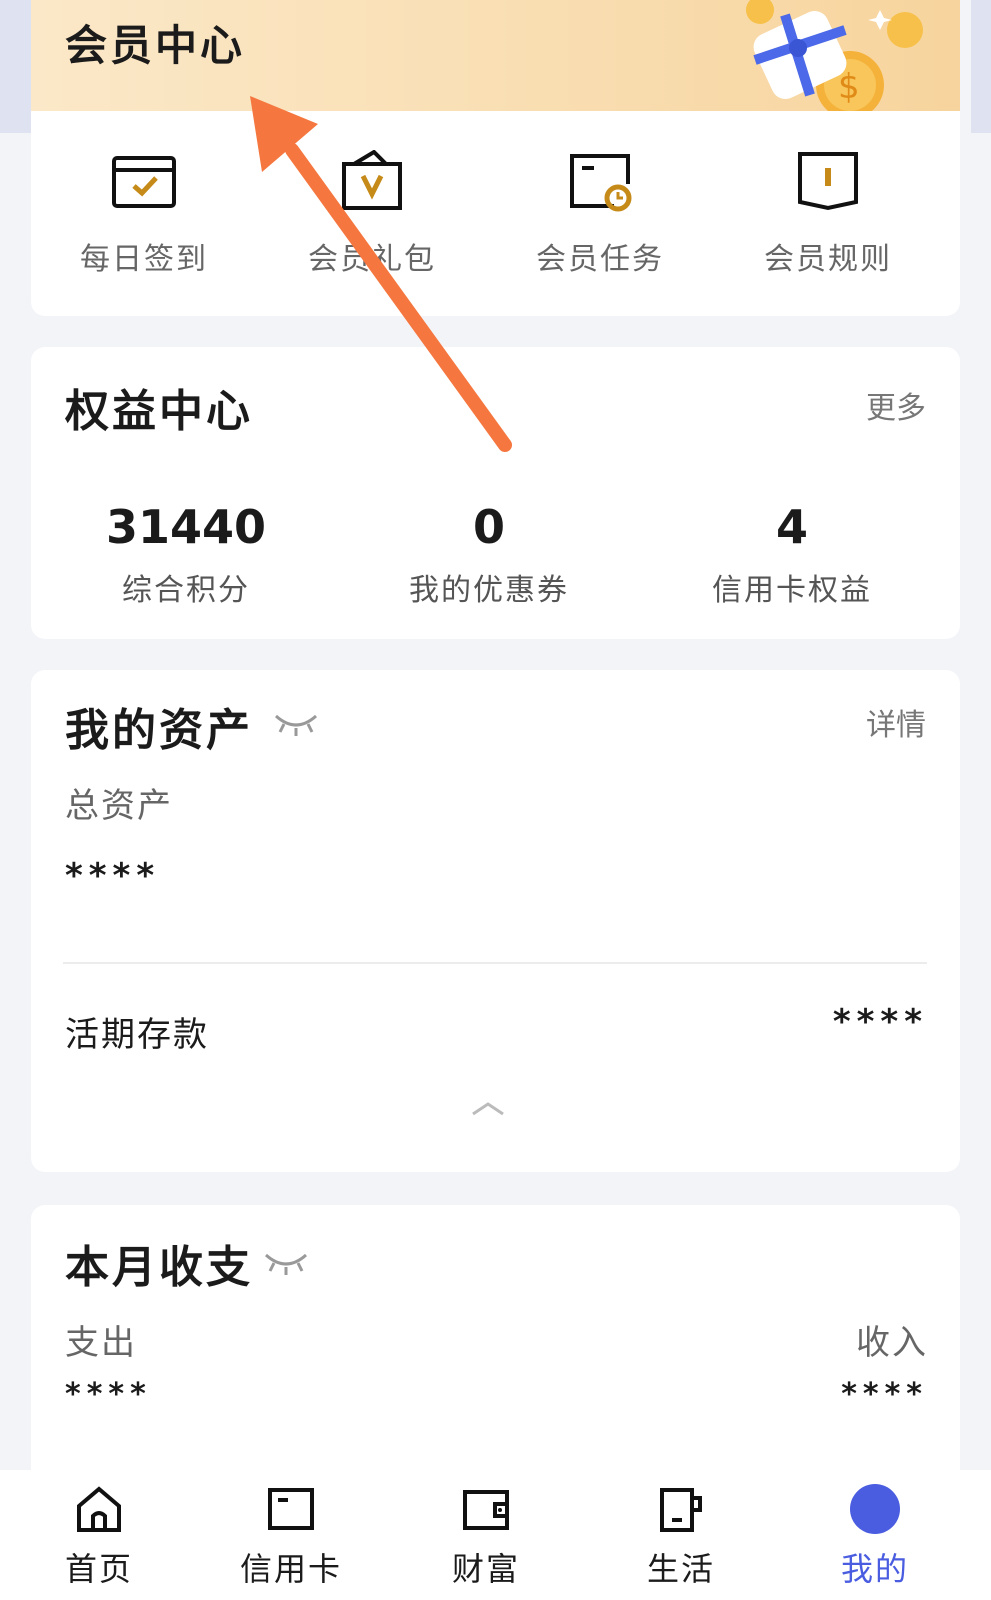 Image resolution: width=991 pixels, height=1600 pixels. I want to click on tab-life: 生活, so click(681, 1539).